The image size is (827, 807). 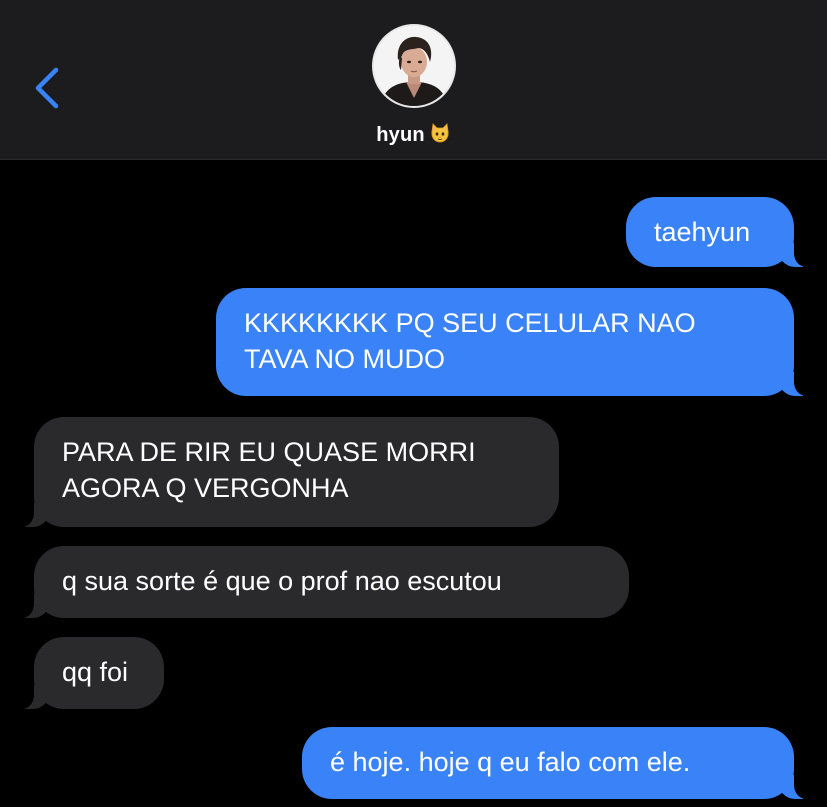 I want to click on message-text: qq foi, so click(x=95, y=672).